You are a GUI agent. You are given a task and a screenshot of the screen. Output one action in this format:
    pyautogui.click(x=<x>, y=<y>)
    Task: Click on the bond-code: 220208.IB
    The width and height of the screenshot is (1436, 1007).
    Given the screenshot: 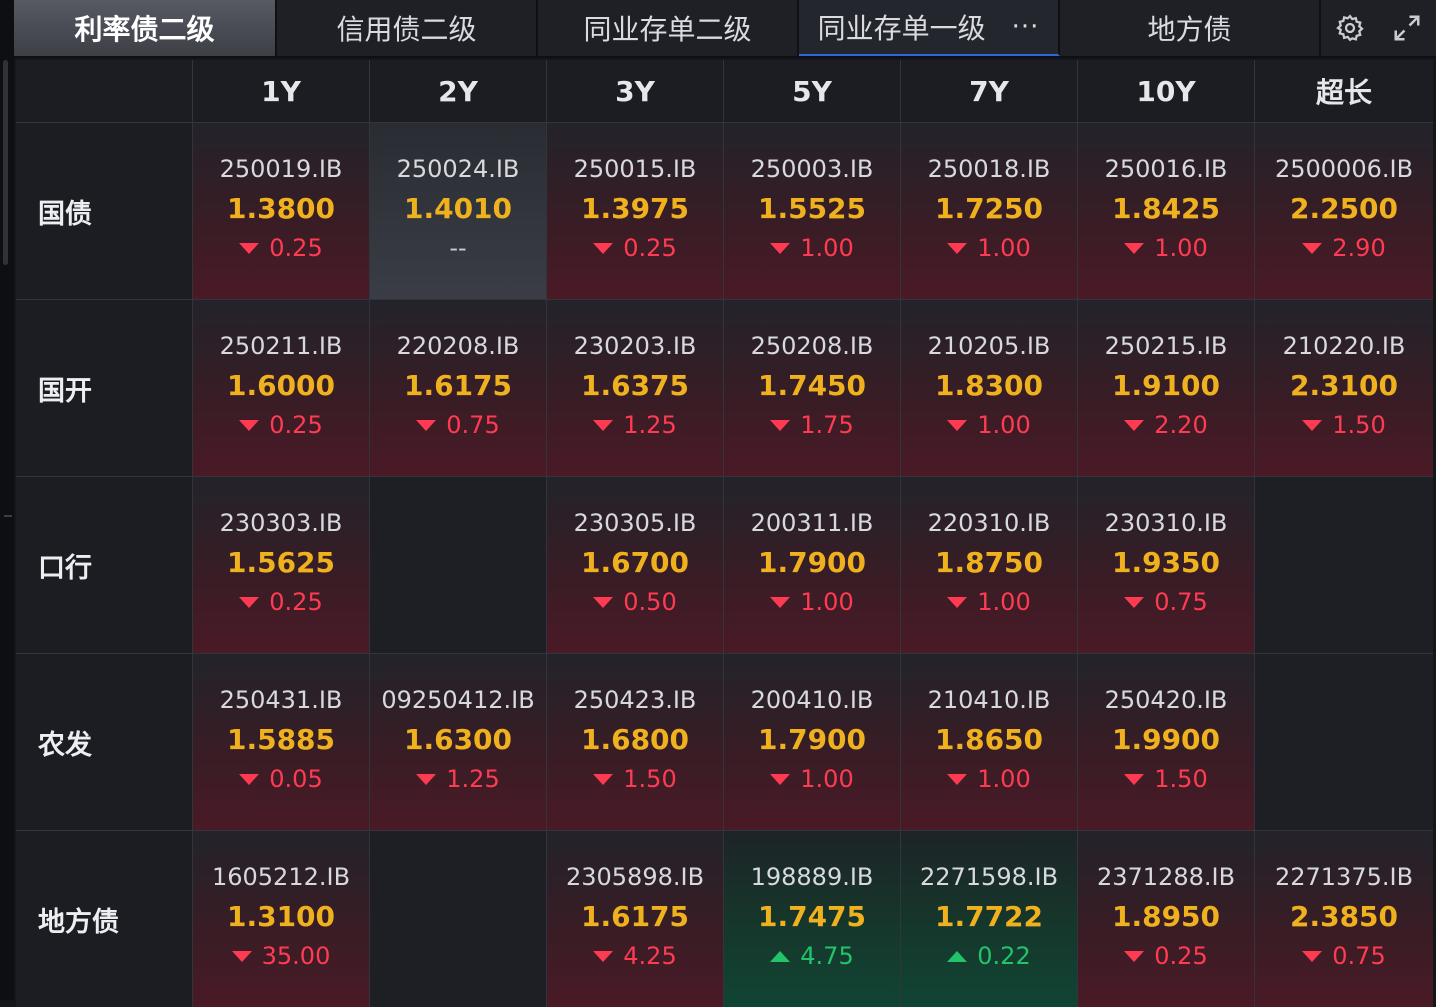 What is the action you would take?
    pyautogui.click(x=458, y=346)
    